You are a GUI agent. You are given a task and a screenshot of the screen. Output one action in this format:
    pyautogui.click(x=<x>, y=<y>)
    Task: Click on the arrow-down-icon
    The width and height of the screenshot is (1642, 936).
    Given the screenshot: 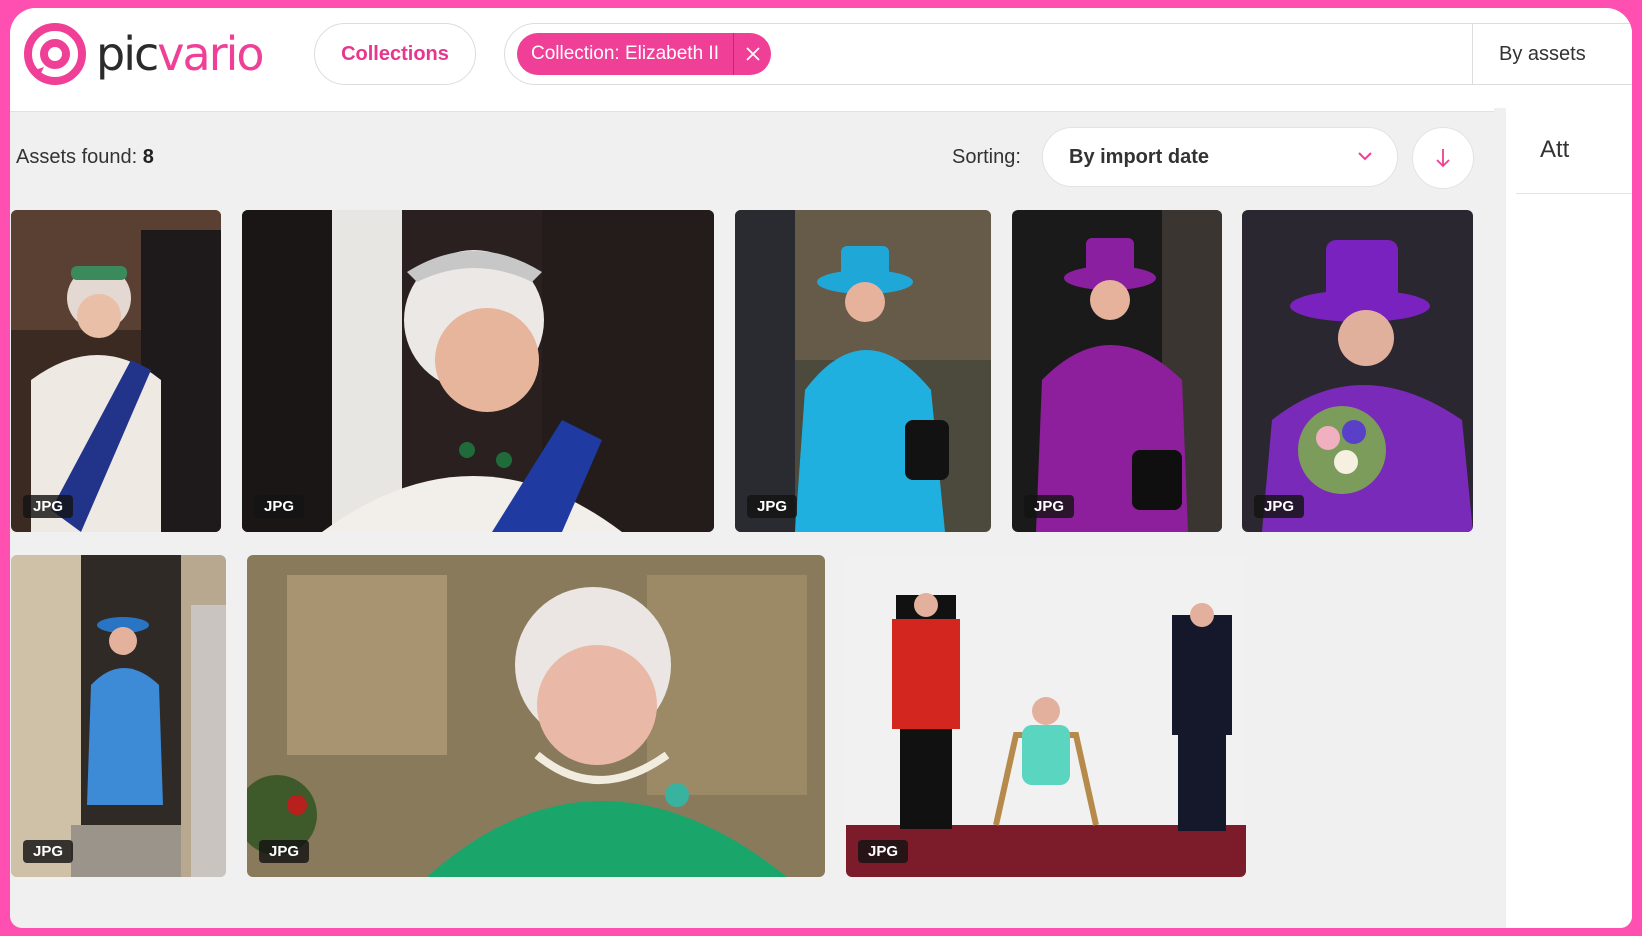 What is the action you would take?
    pyautogui.click(x=1443, y=158)
    